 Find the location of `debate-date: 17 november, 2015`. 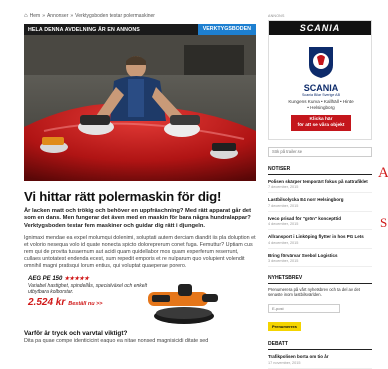

debate-date: 17 november, 2015 is located at coordinates (284, 362).